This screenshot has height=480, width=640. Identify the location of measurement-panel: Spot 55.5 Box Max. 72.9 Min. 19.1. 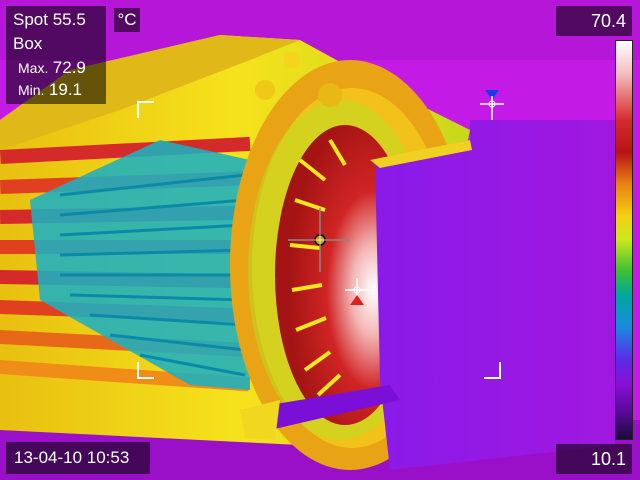
(56, 55).